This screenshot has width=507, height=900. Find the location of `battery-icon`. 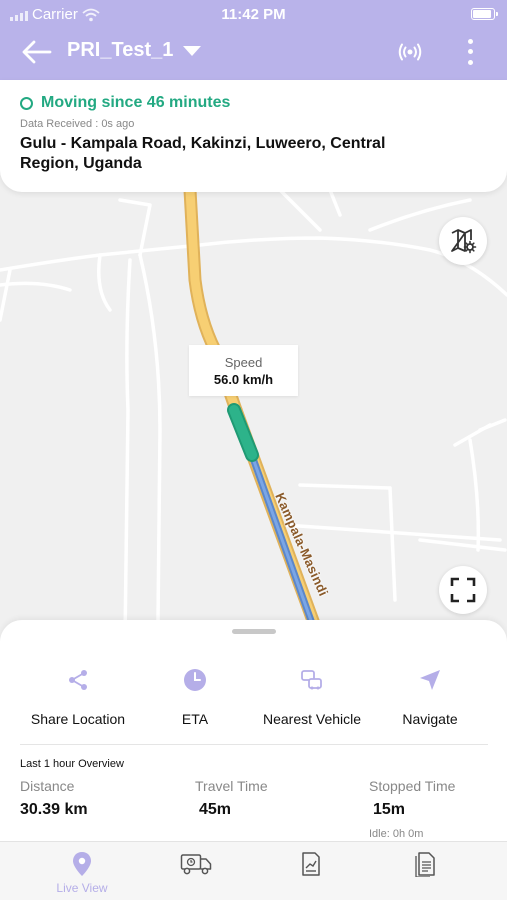

battery-icon is located at coordinates (484, 14).